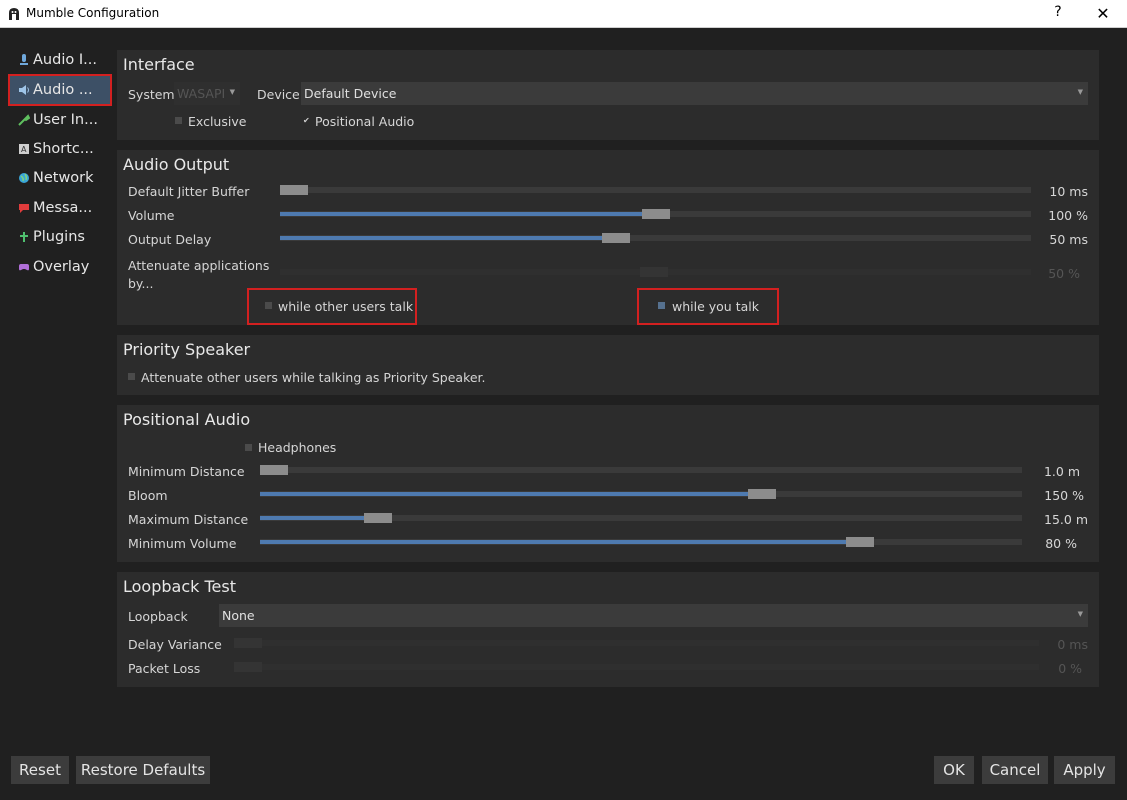 This screenshot has height=800, width=1127. What do you see at coordinates (159, 64) in the screenshot?
I see `group-title: Interface` at bounding box center [159, 64].